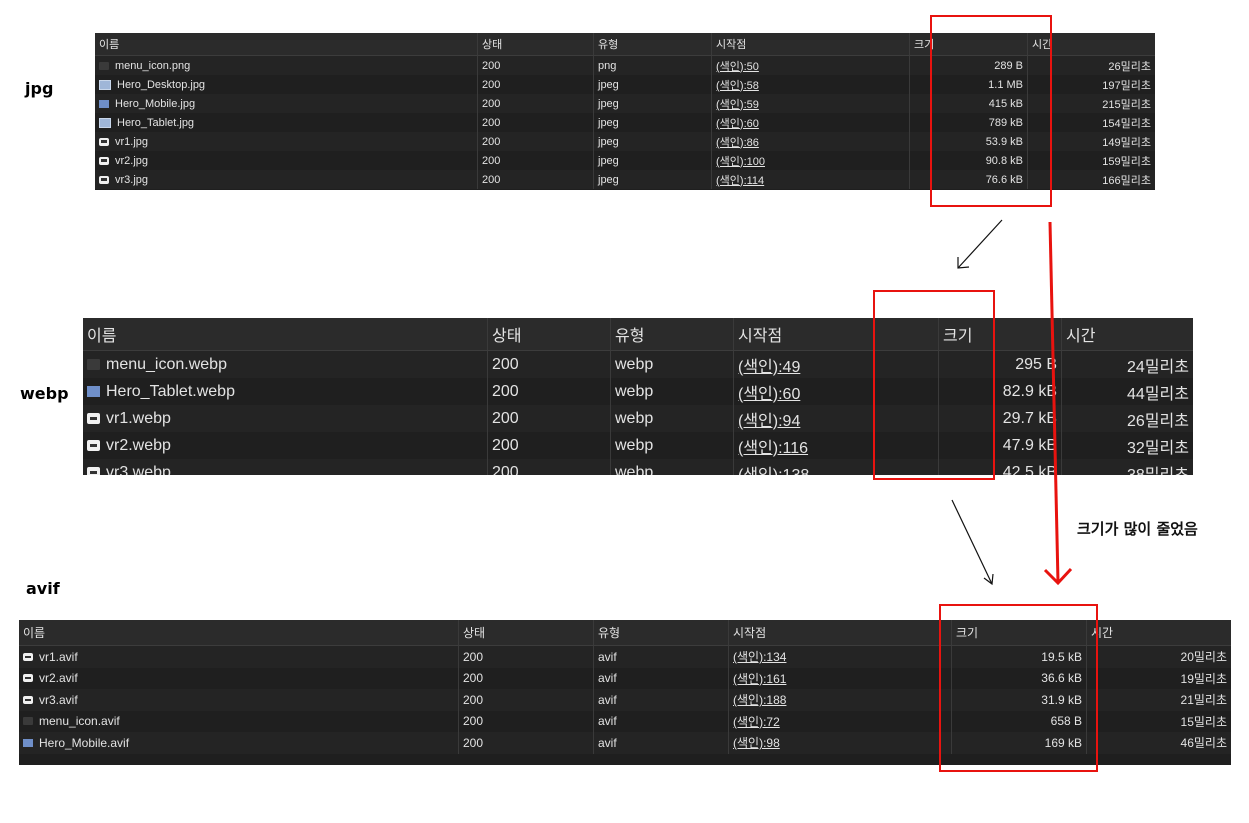 The width and height of the screenshot is (1249, 823). I want to click on red-arrow, so click(1058, 403).